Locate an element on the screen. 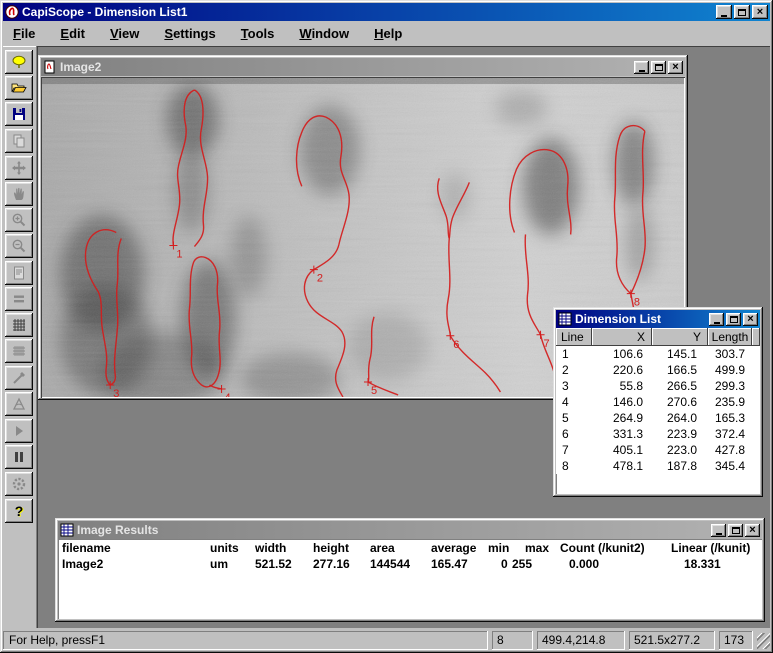  gear-icon is located at coordinates (19, 484).